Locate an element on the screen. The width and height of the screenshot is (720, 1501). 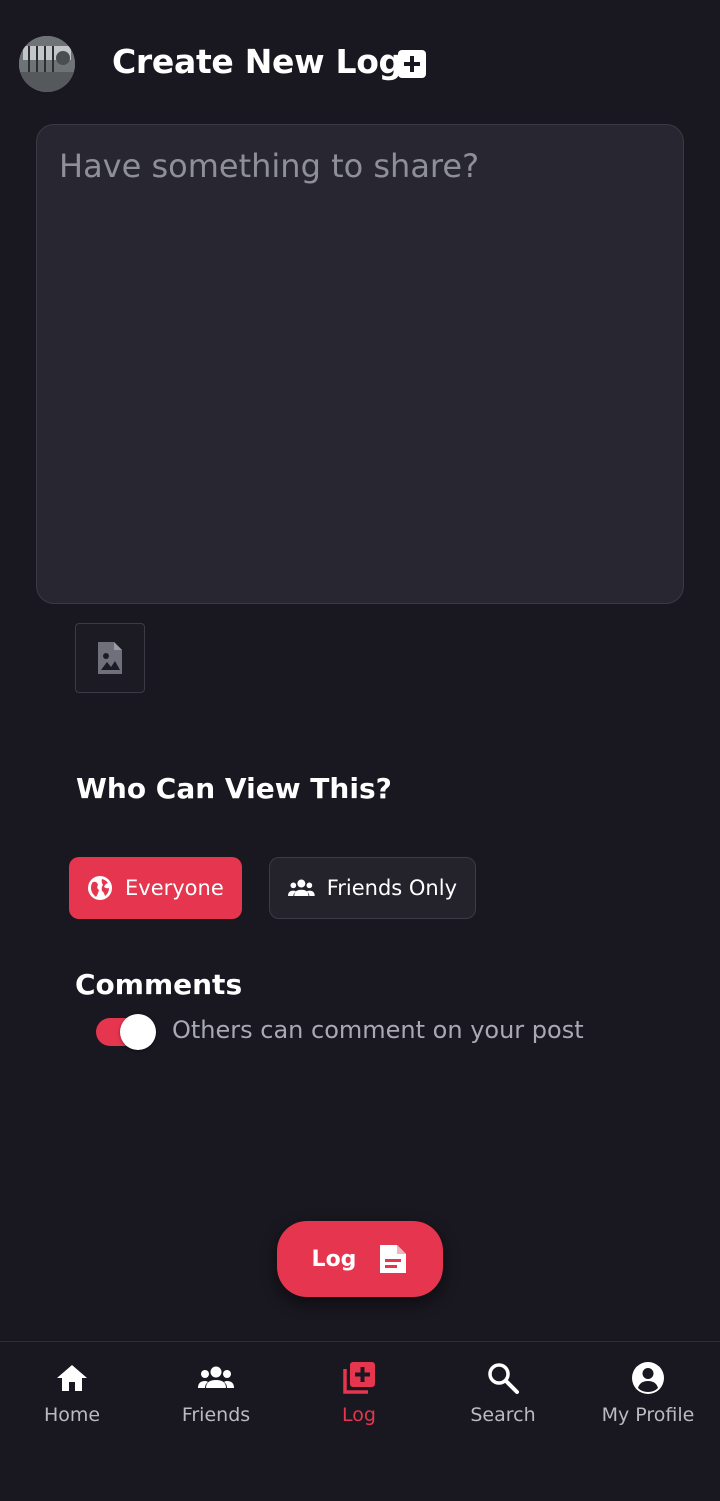
visibility-everyone-button: Everyone is located at coordinates (155, 888).